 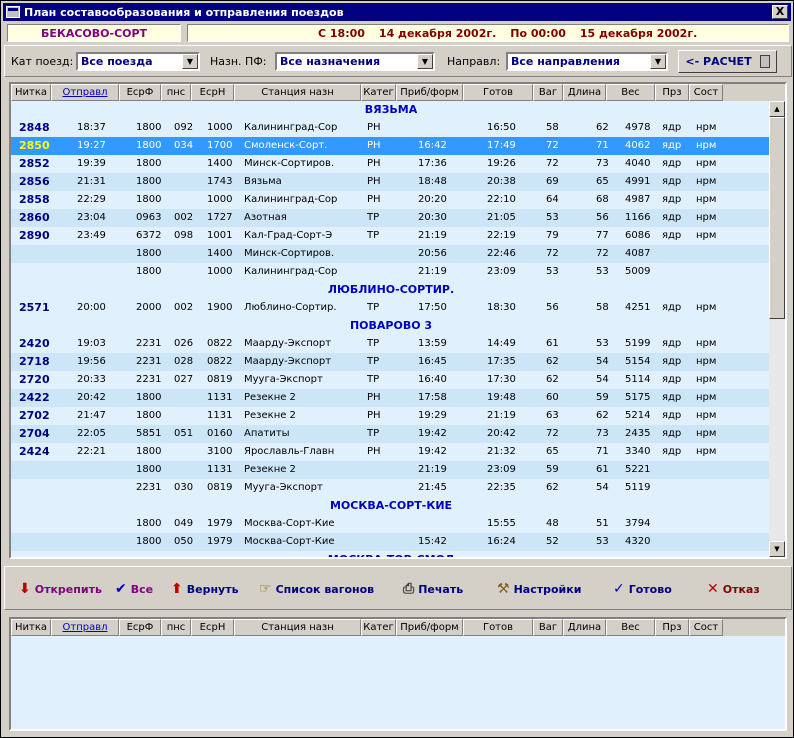 What do you see at coordinates (149, 469) in the screenshot?
I see `cell-esrf: 1800` at bounding box center [149, 469].